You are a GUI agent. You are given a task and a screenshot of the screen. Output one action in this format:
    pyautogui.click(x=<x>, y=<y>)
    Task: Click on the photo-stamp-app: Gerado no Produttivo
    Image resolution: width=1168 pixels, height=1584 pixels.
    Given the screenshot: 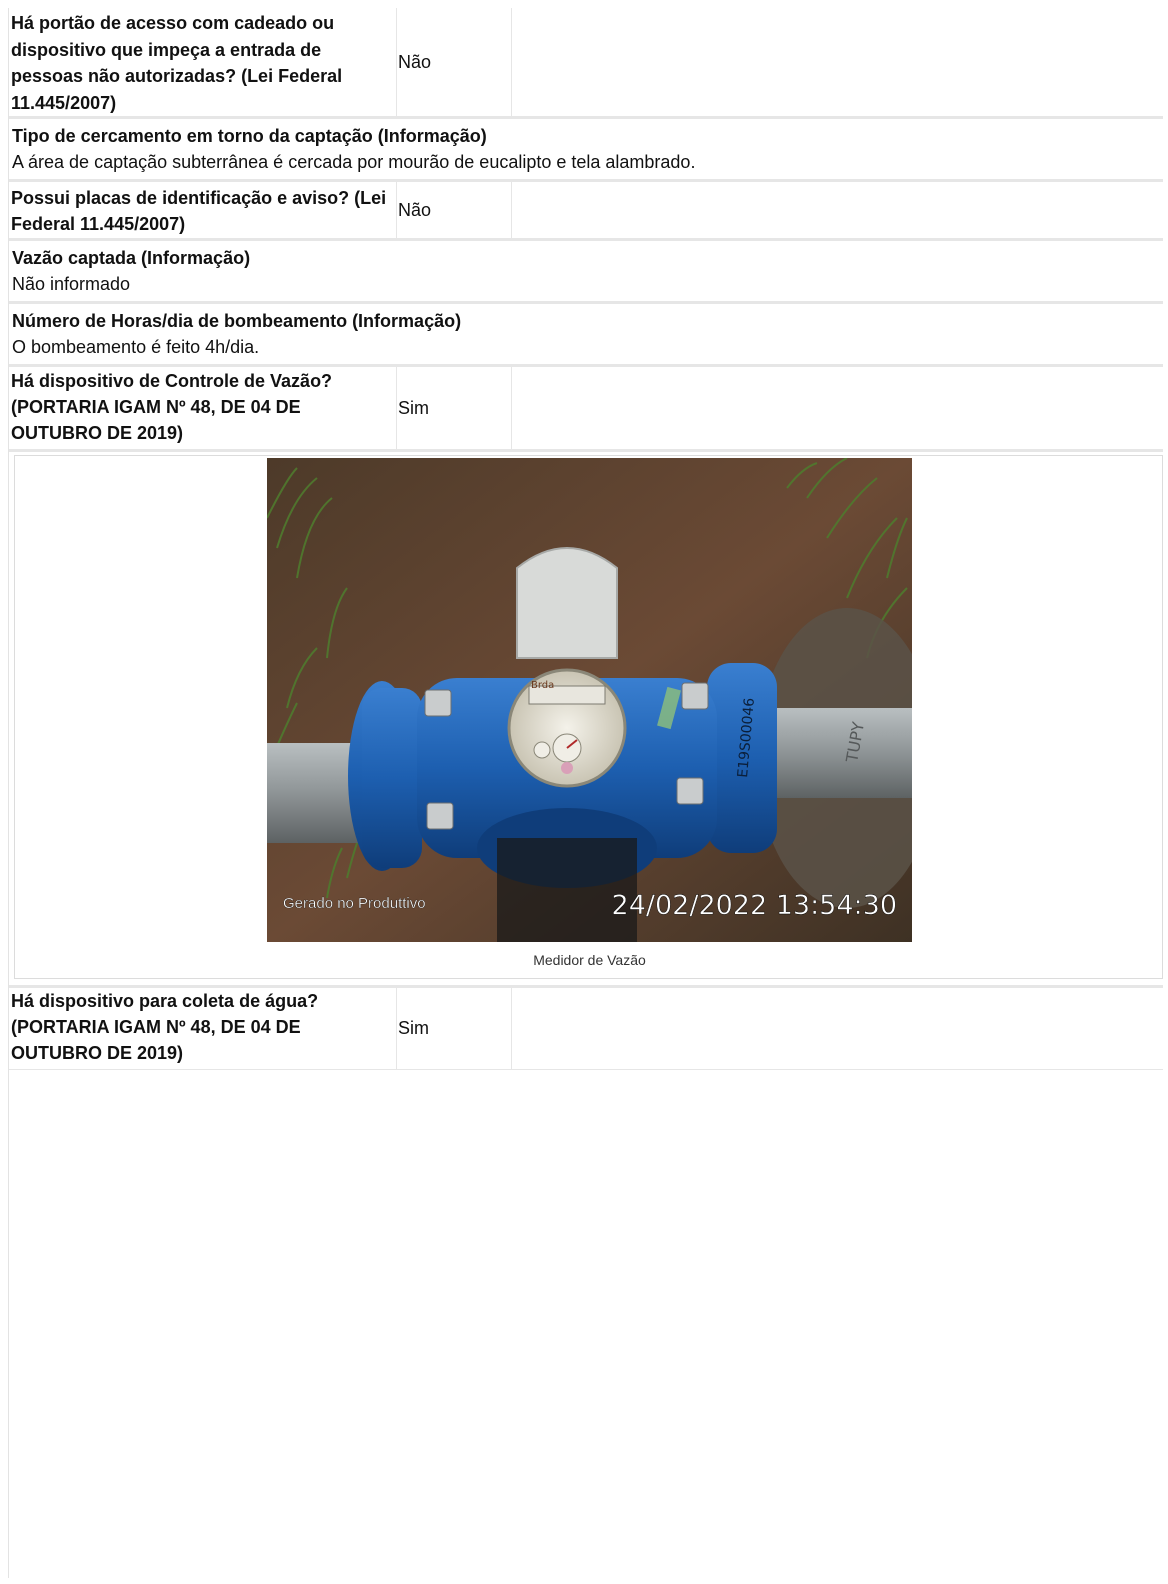 What is the action you would take?
    pyautogui.click(x=354, y=903)
    